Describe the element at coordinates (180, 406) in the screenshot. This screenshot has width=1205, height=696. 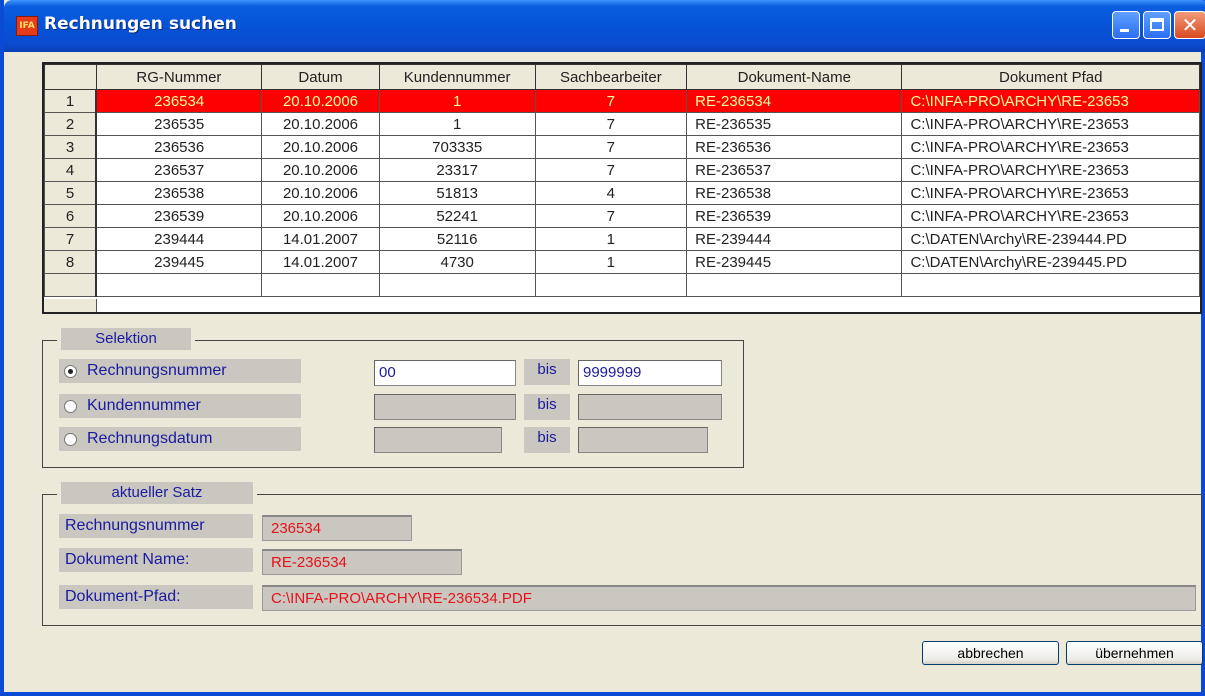
I see `radio-kundennummer-label: Kundennummer` at that location.